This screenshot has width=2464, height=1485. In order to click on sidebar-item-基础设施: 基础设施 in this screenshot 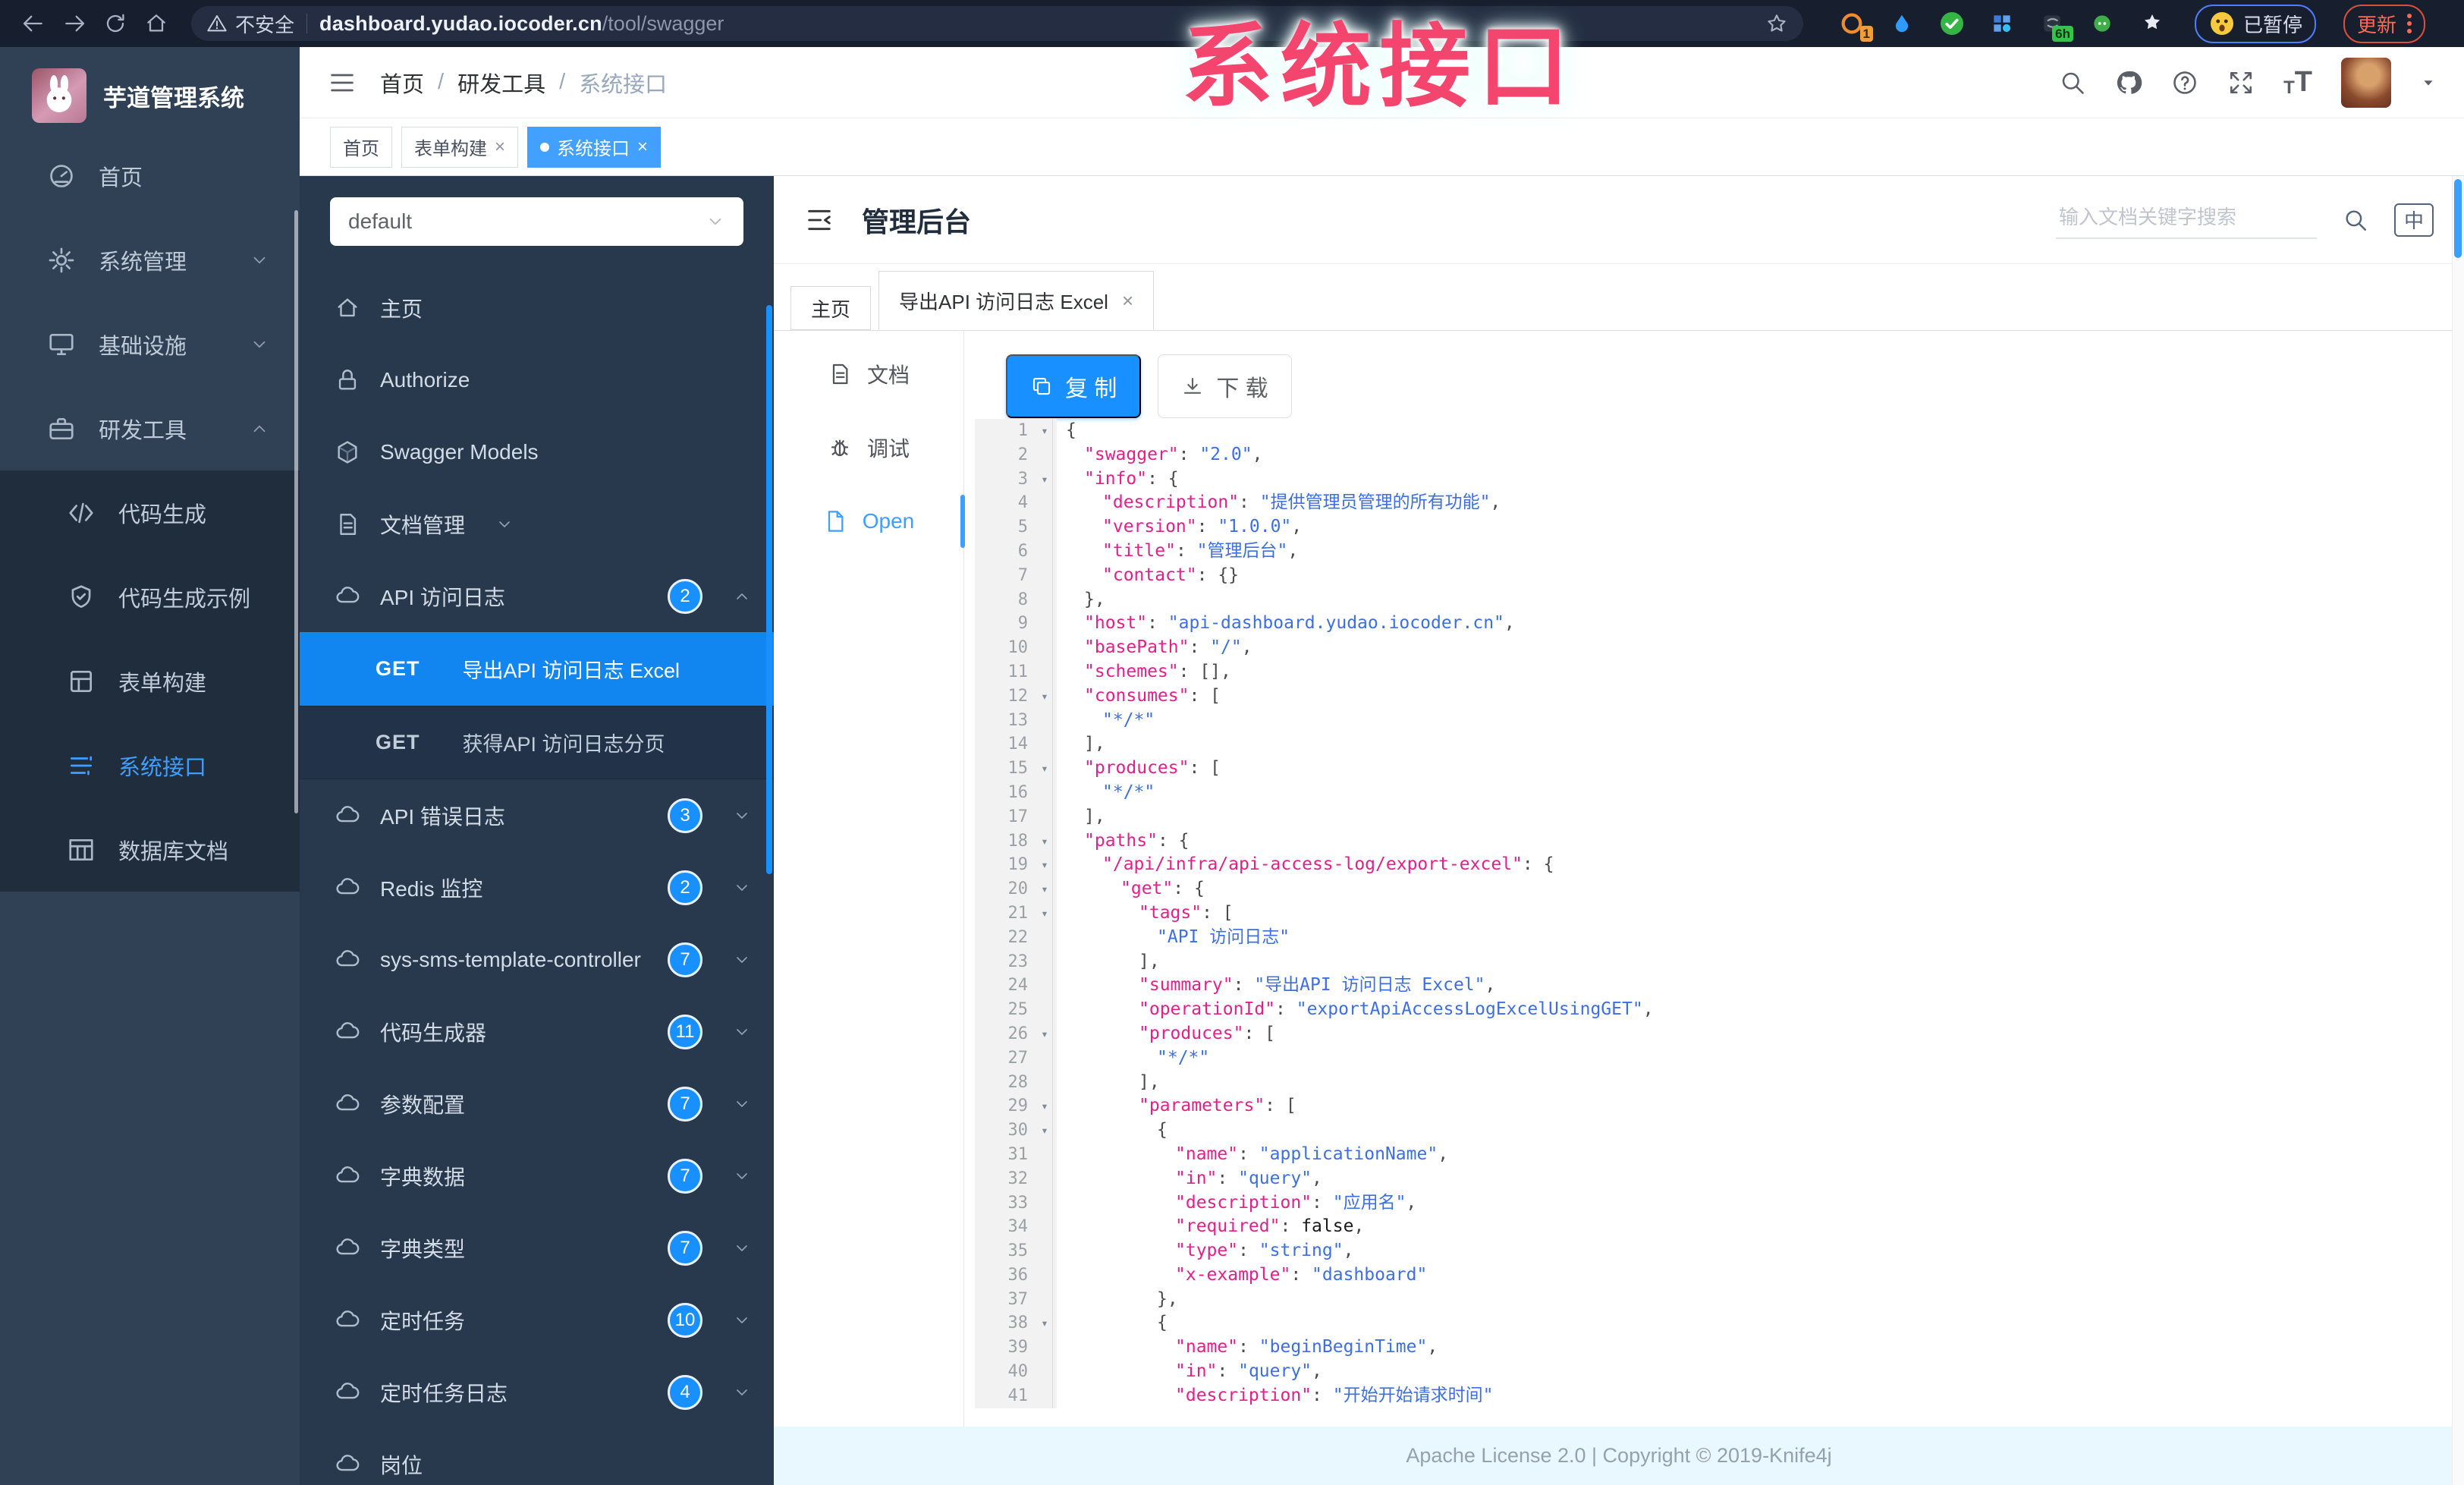, I will do `click(150, 344)`.